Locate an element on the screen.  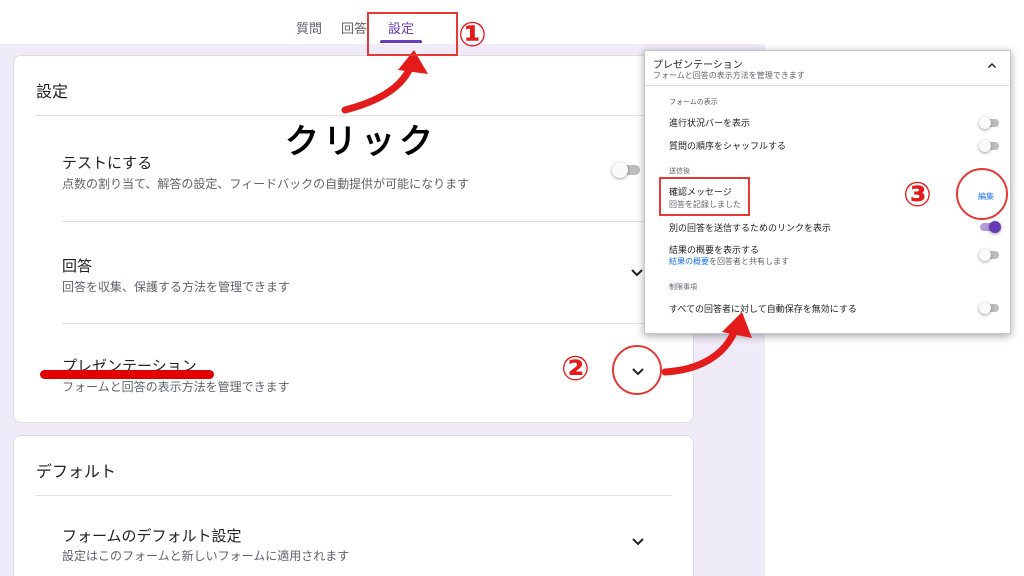
step1-marker: ① is located at coordinates (472, 35).